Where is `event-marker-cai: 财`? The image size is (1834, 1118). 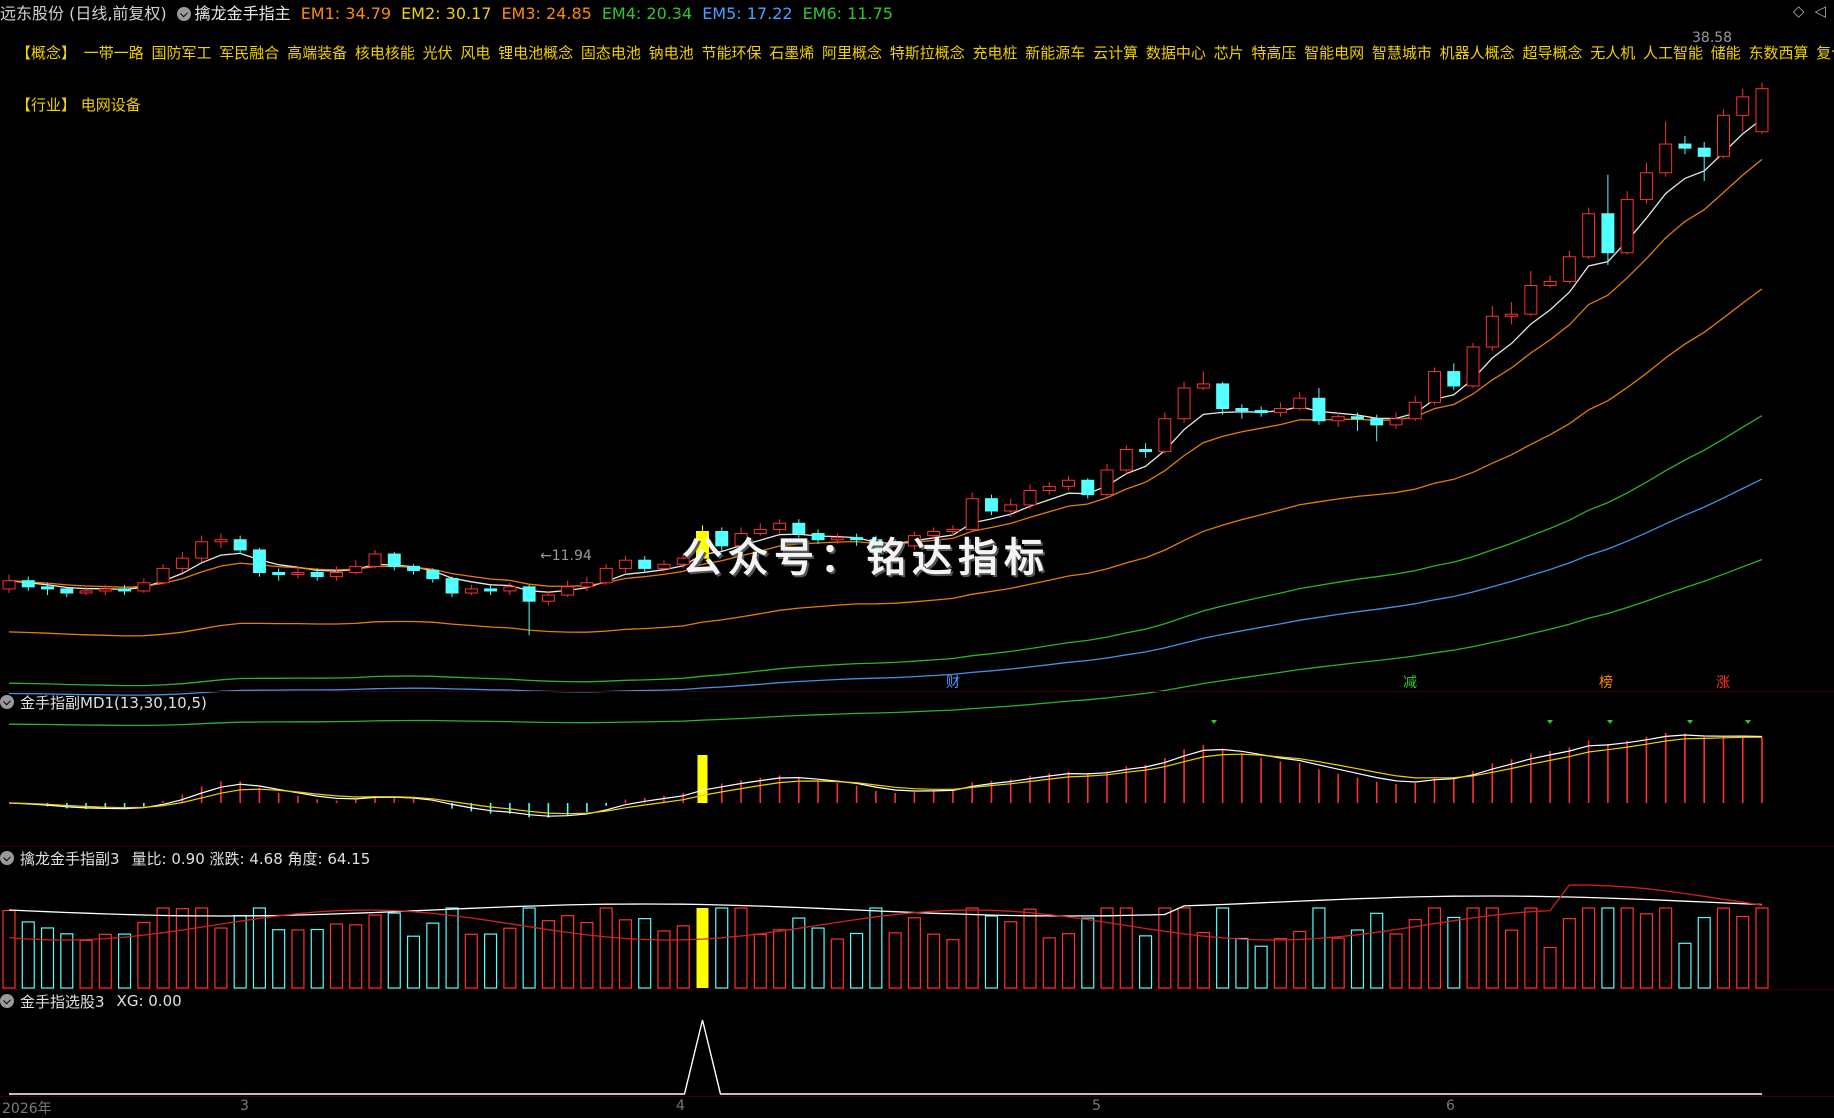
event-marker-cai: 财 is located at coordinates (953, 682).